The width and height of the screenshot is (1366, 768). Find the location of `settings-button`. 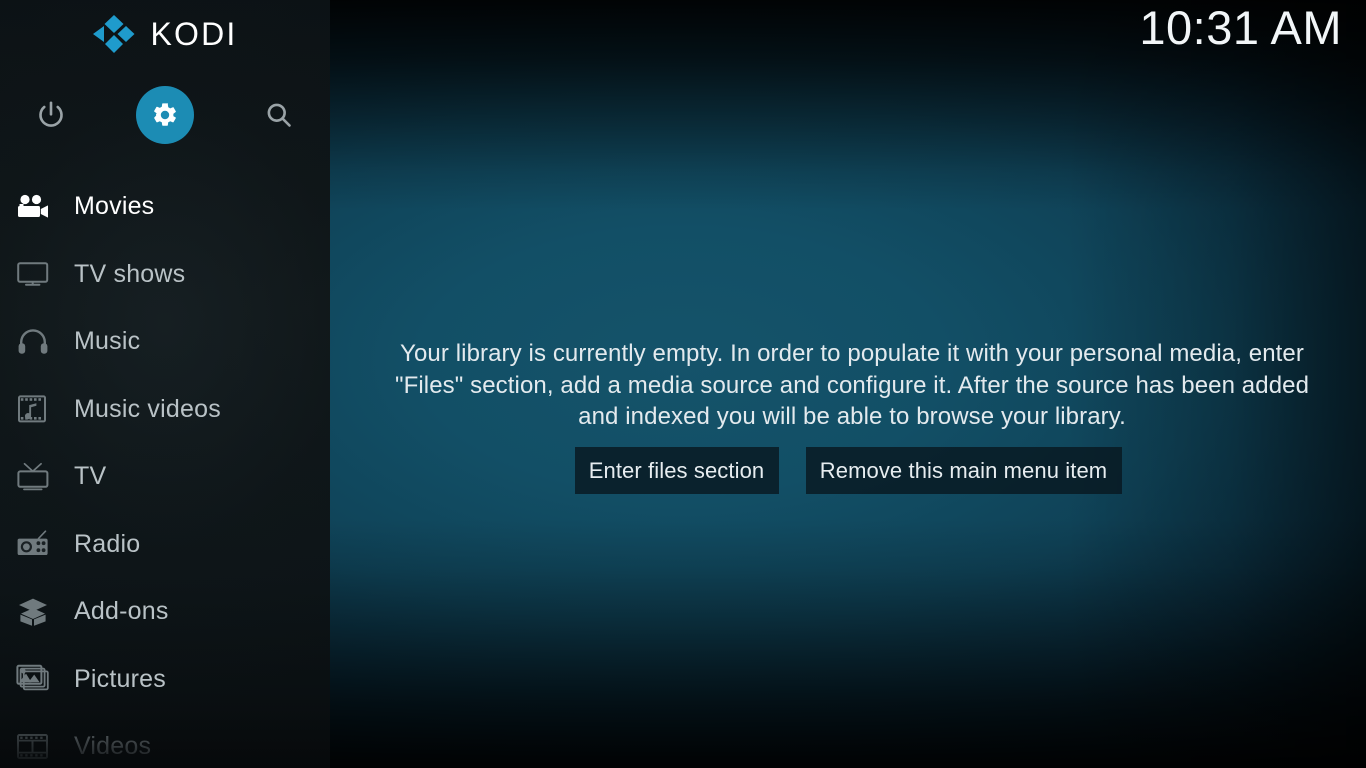

settings-button is located at coordinates (165, 115).